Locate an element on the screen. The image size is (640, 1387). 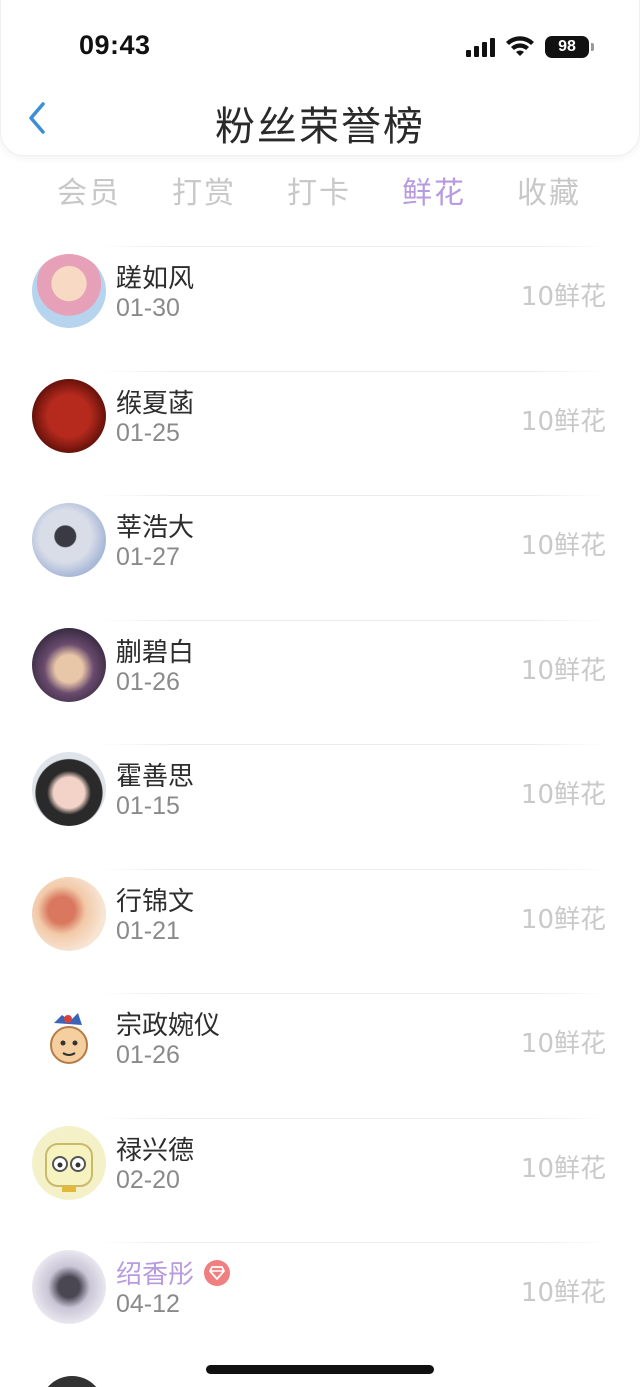
status-time: 09:43 is located at coordinates (115, 45).